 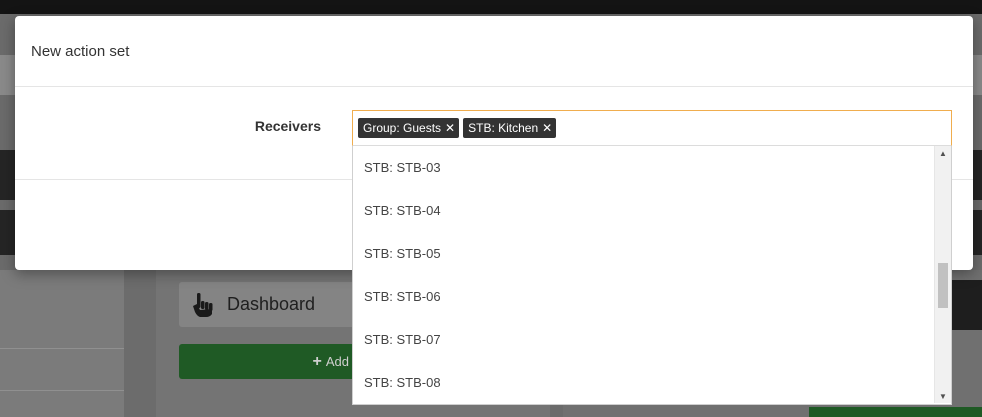 What do you see at coordinates (643, 339) in the screenshot?
I see `dropdown-option: STB: STB-07` at bounding box center [643, 339].